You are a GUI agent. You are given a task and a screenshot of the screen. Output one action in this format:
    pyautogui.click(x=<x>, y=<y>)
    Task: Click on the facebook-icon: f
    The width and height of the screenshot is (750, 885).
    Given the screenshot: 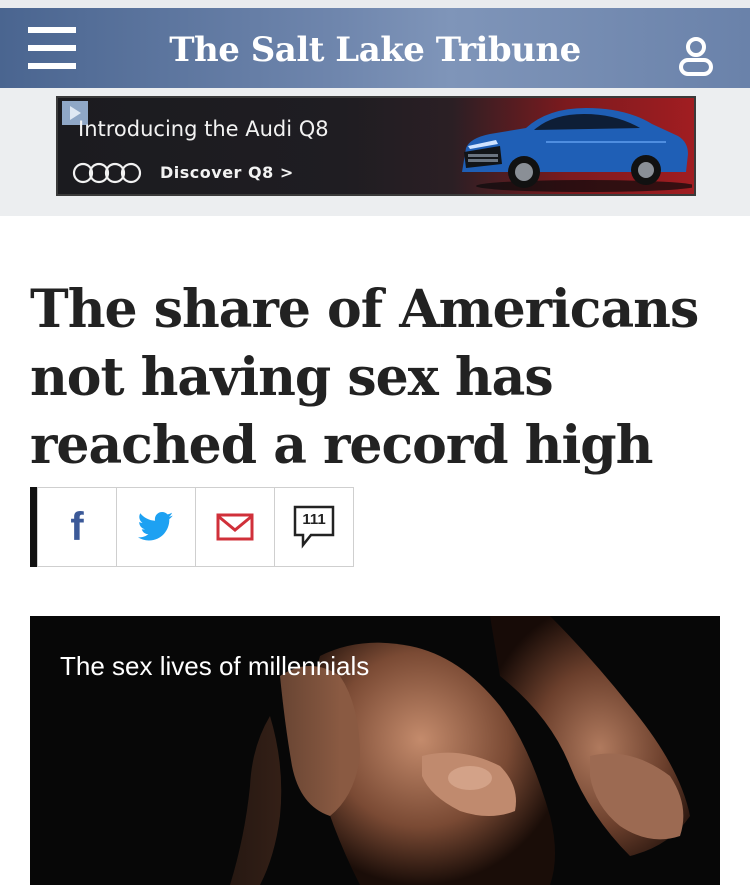 What is the action you would take?
    pyautogui.click(x=77, y=527)
    